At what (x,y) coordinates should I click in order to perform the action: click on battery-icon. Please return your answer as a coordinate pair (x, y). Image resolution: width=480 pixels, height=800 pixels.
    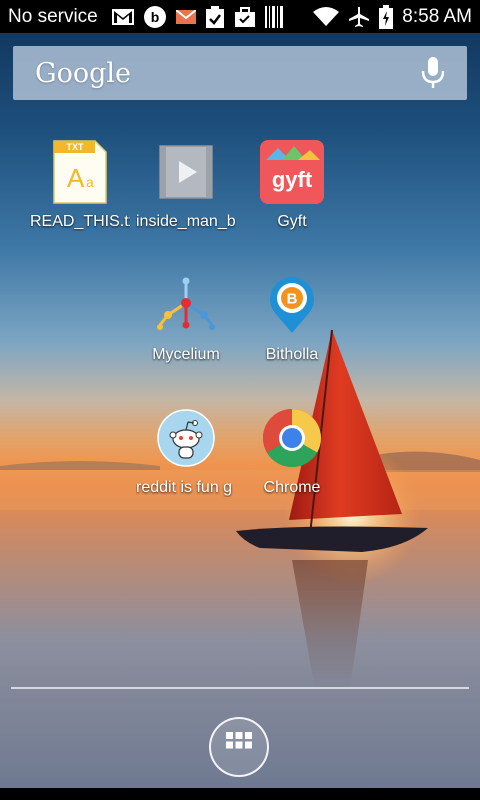
    Looking at the image, I should click on (386, 16).